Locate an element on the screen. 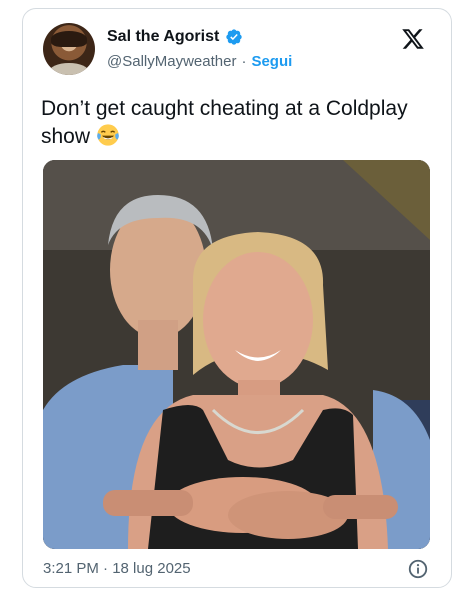 This screenshot has width=475, height=600. author-display-name: Sal the Agorist is located at coordinates (163, 37).